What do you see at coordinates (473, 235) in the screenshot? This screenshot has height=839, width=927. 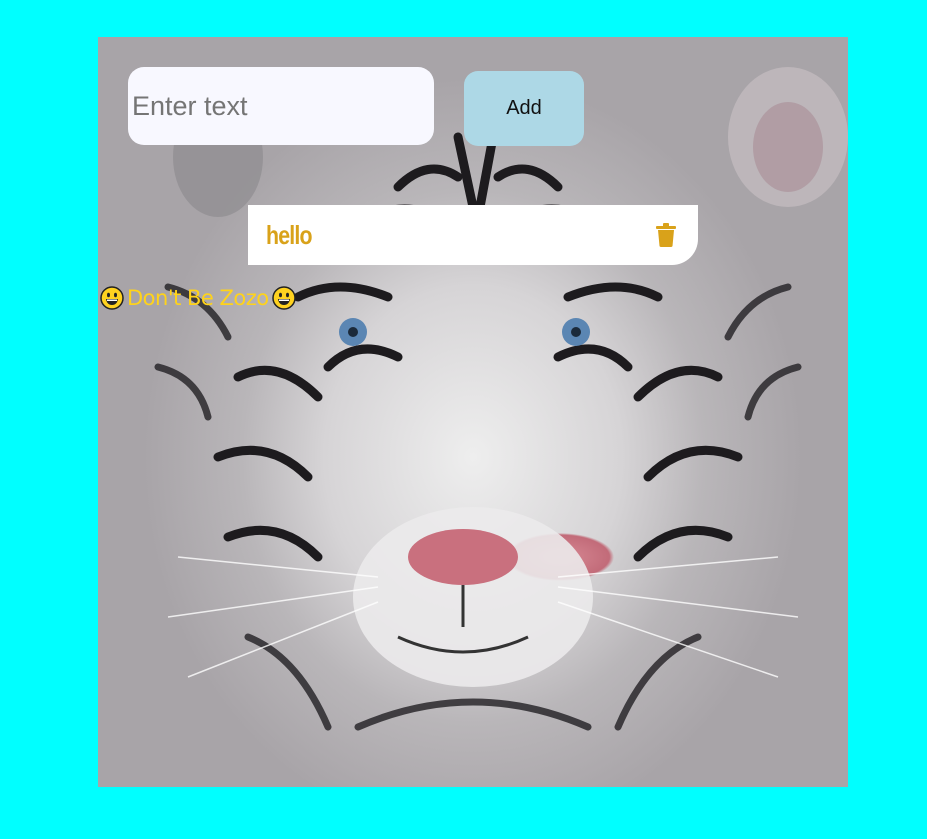 I see `todo-list-item: hello` at bounding box center [473, 235].